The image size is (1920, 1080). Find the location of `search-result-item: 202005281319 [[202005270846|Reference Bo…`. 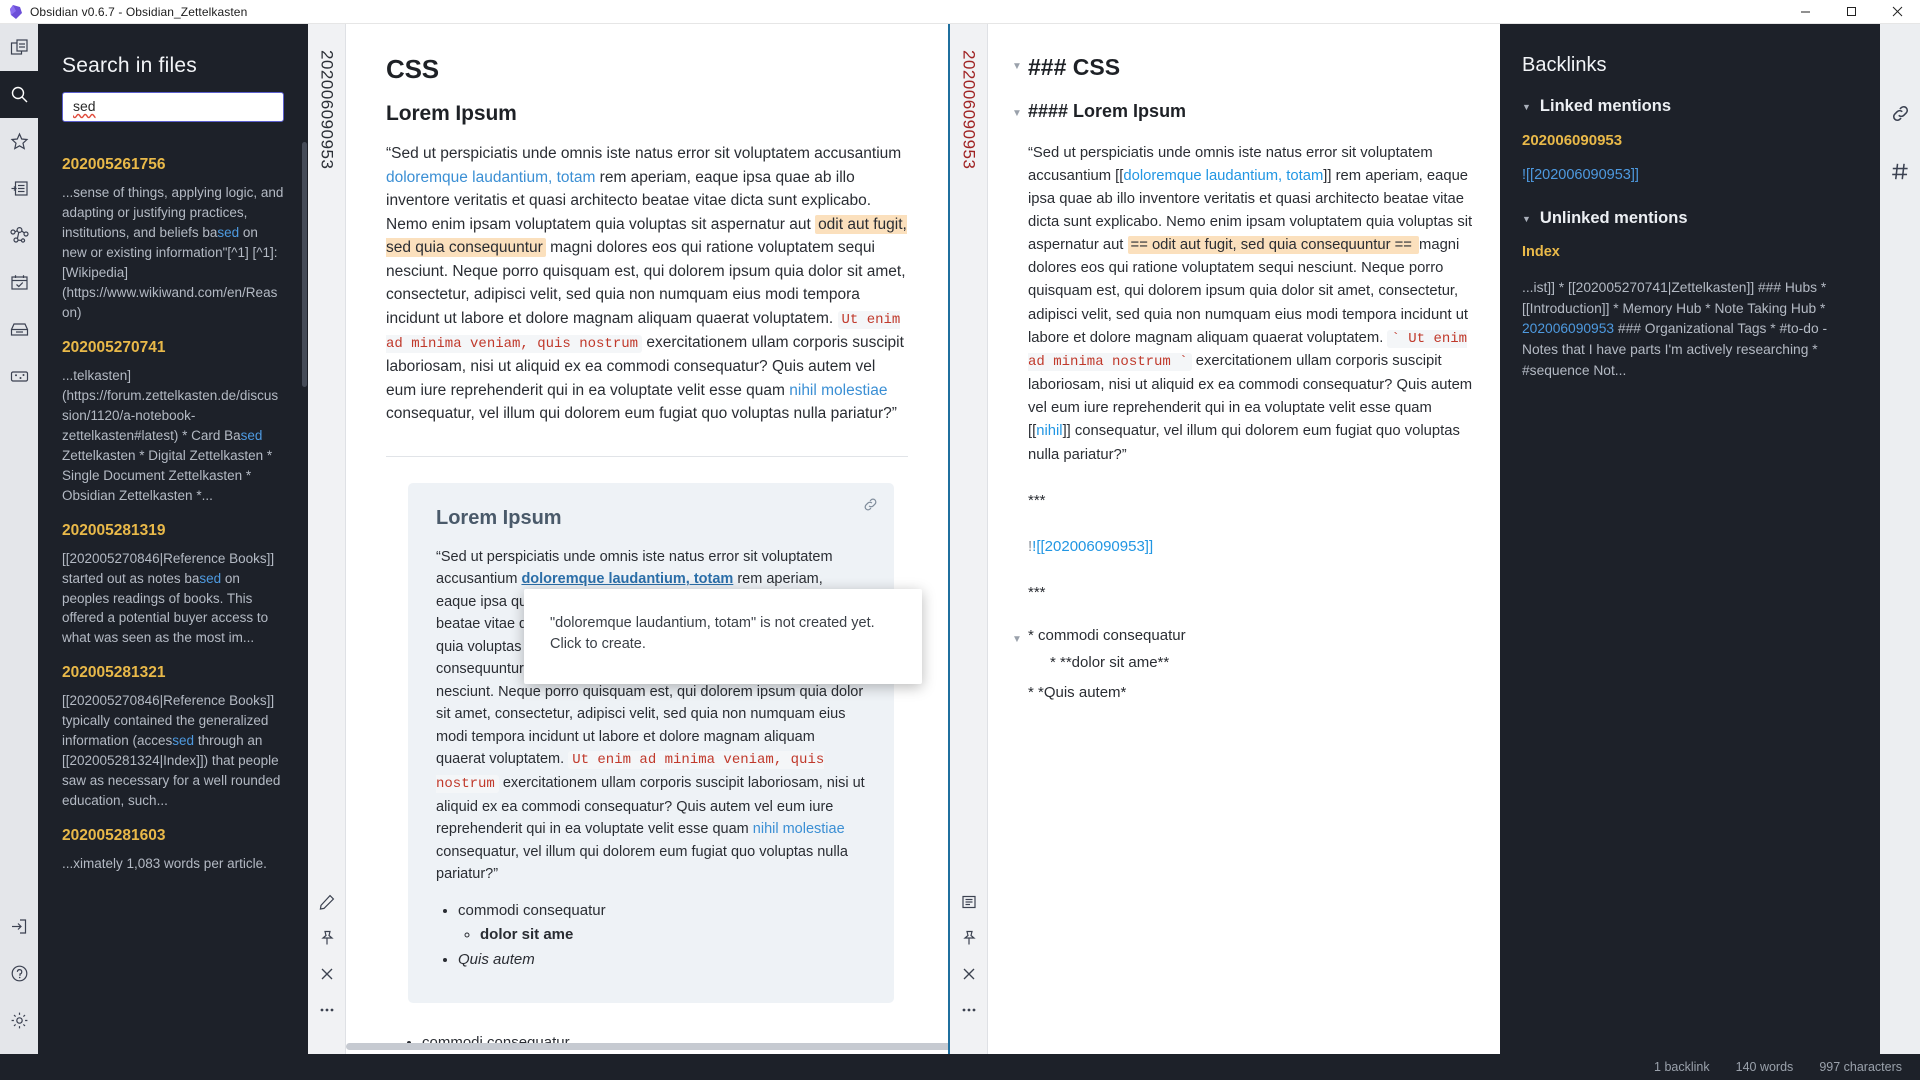

search-result-item: 202005281319 [[202005270846|Reference Bo… is located at coordinates (173, 585).